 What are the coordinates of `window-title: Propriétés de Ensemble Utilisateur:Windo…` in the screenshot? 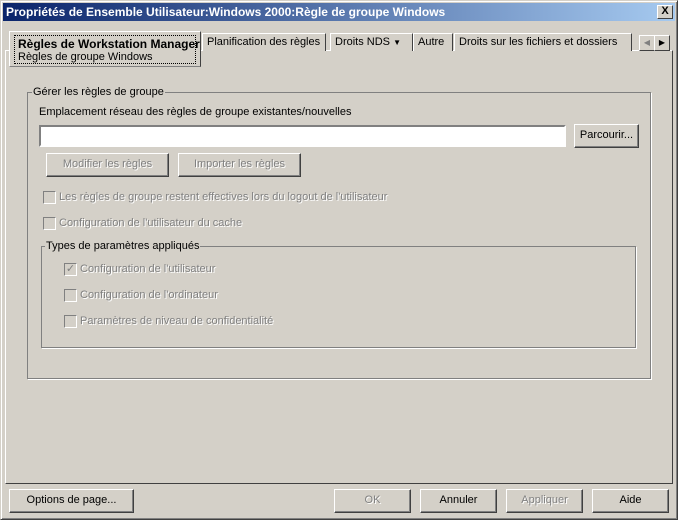 It's located at (226, 12).